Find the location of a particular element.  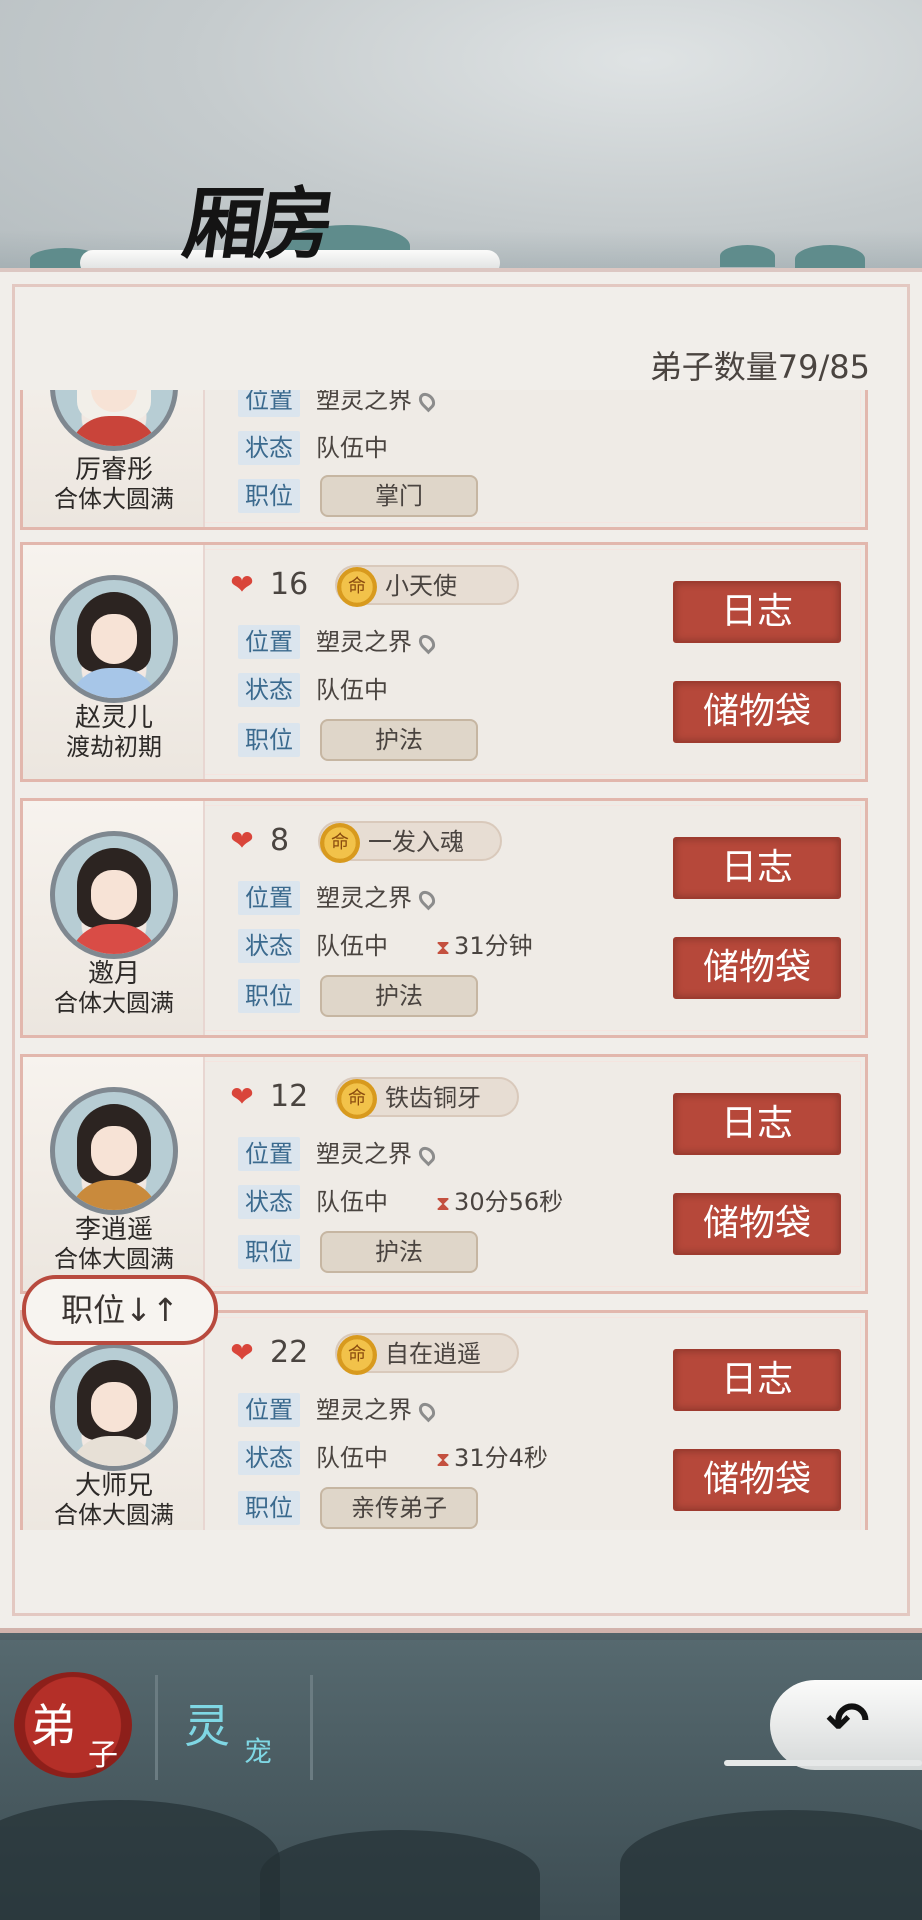

tab-divider is located at coordinates (311, 1727).